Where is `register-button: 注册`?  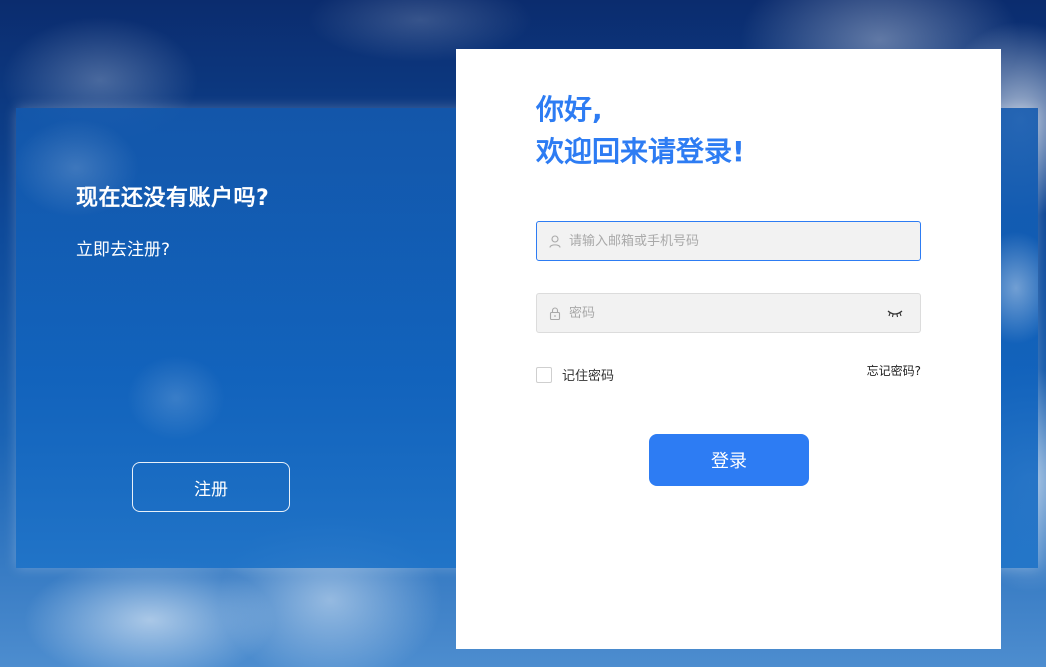 register-button: 注册 is located at coordinates (211, 487).